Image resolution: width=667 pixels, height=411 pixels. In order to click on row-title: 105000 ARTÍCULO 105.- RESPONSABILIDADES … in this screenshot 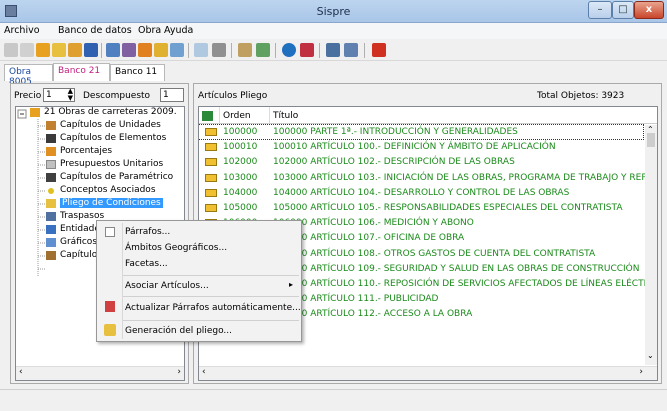, I will do `click(448, 208)`.